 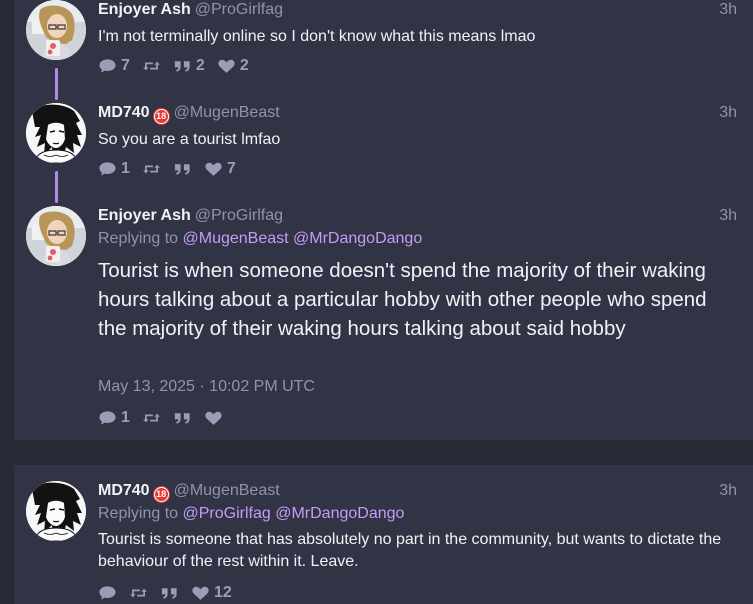 I want to click on post-actions: 12, so click(x=171, y=593).